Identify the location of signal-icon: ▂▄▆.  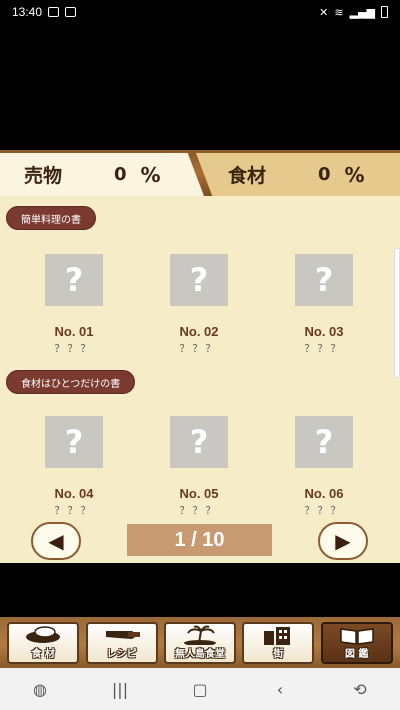
(362, 12).